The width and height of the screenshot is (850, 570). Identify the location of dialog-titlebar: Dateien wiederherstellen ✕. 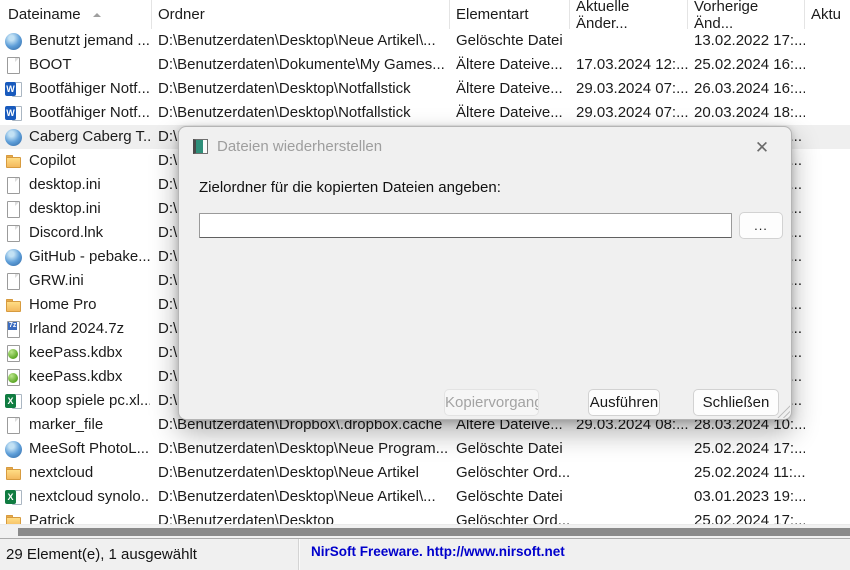
(485, 146).